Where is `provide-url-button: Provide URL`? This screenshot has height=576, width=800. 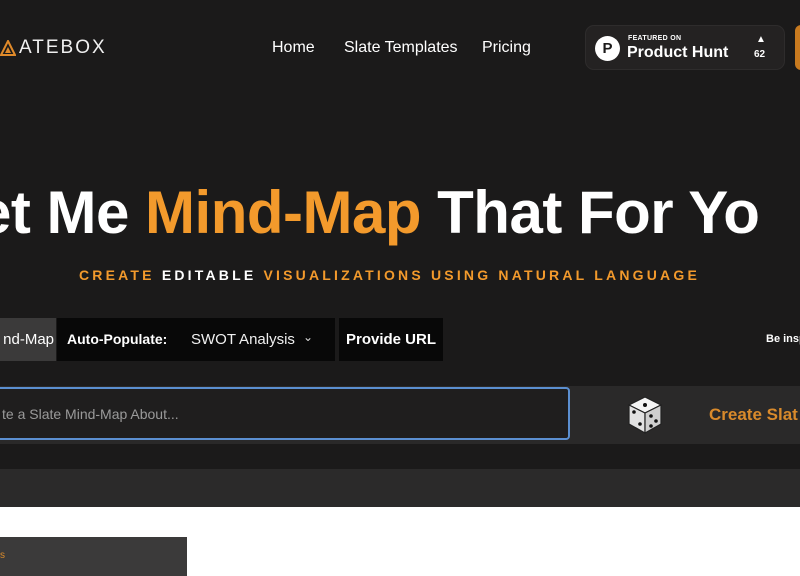 provide-url-button: Provide URL is located at coordinates (391, 339).